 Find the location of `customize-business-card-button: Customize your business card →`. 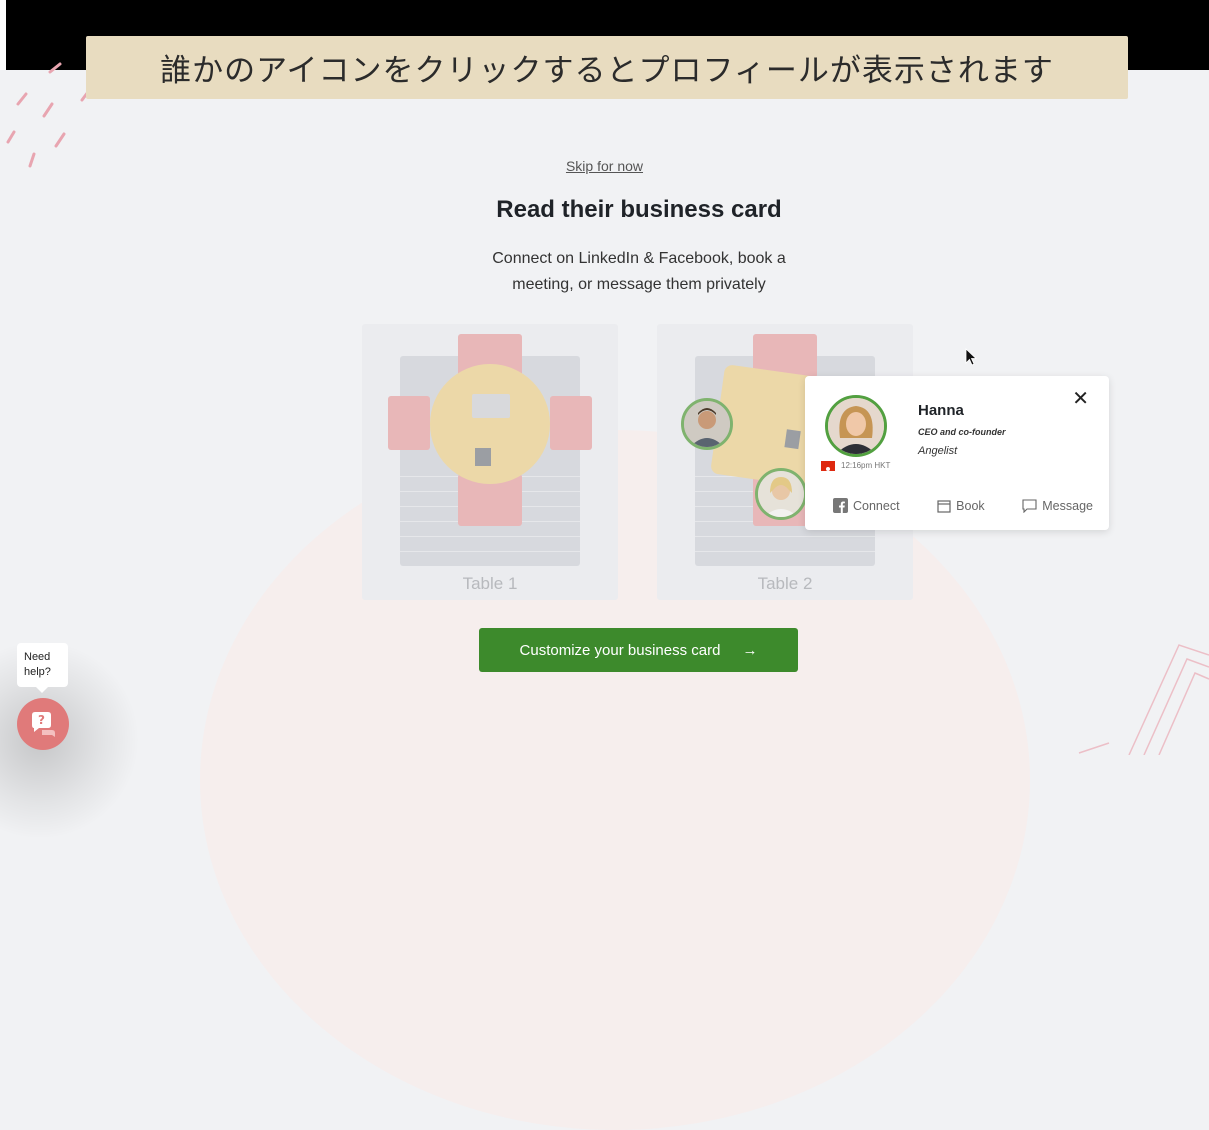

customize-business-card-button: Customize your business card → is located at coordinates (638, 650).